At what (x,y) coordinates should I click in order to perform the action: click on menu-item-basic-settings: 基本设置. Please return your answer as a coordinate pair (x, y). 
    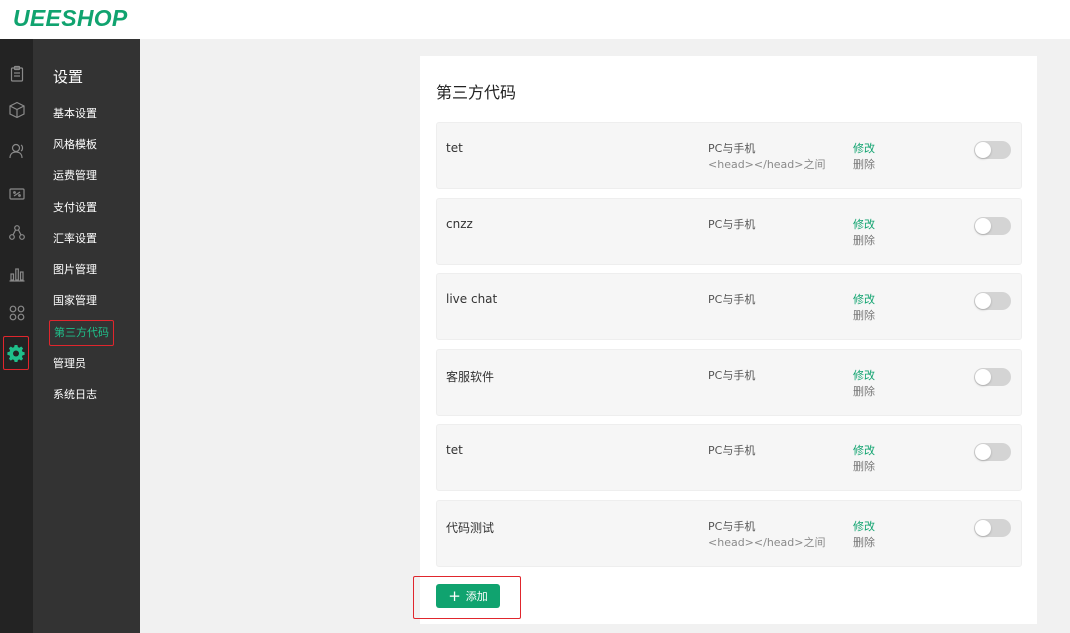
    Looking at the image, I should click on (75, 114).